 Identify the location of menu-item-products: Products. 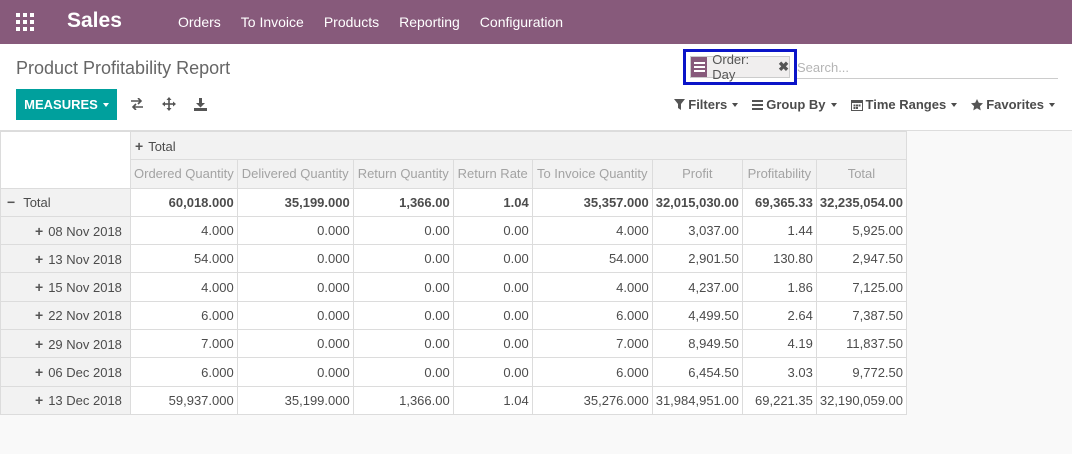
(351, 22).